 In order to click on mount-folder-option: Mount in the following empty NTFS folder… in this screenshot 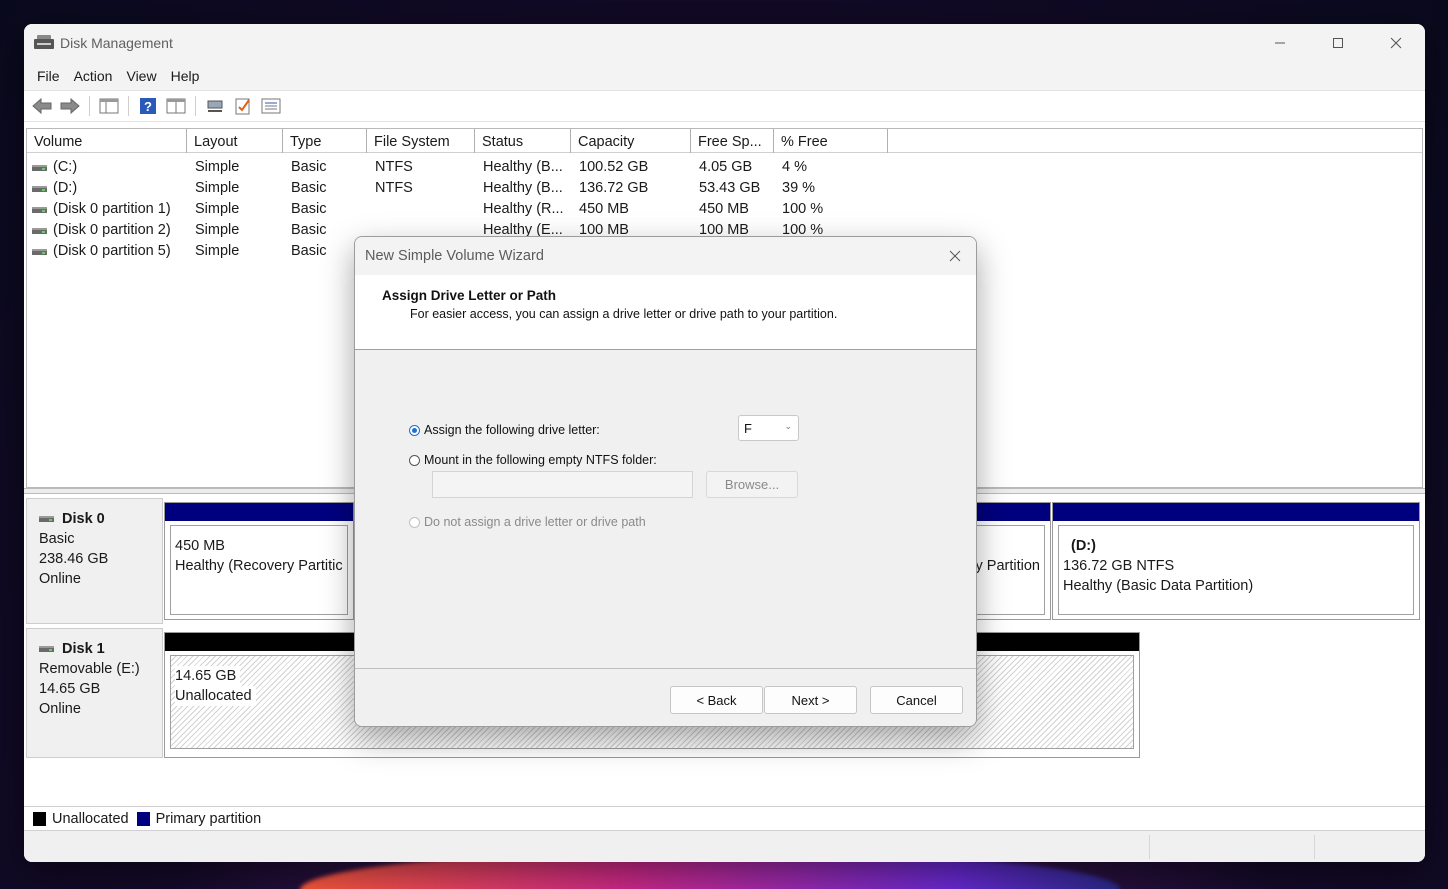, I will do `click(533, 460)`.